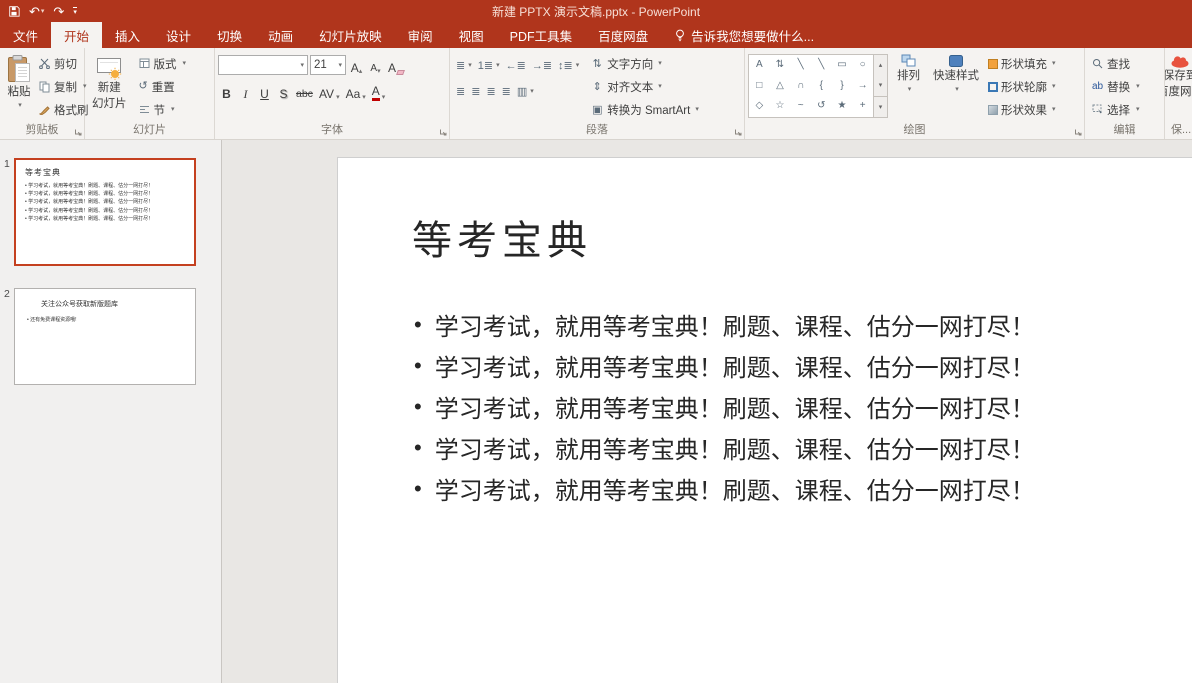  I want to click on numbering-button: 1≣ ▾, so click(489, 65).